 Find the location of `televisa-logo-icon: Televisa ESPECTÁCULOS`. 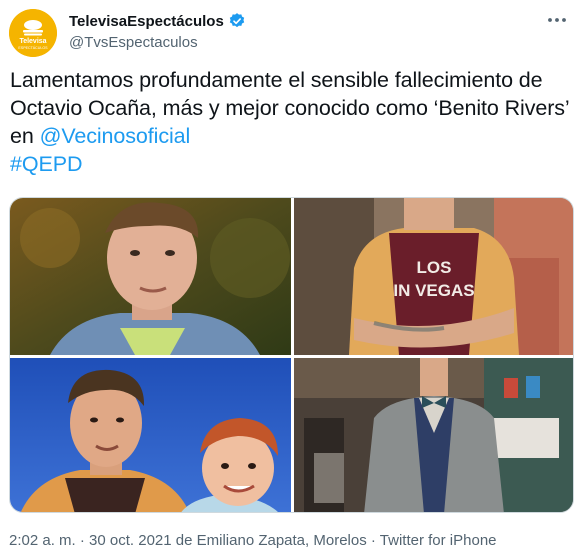

televisa-logo-icon: Televisa ESPECTÁCULOS is located at coordinates (33, 33).